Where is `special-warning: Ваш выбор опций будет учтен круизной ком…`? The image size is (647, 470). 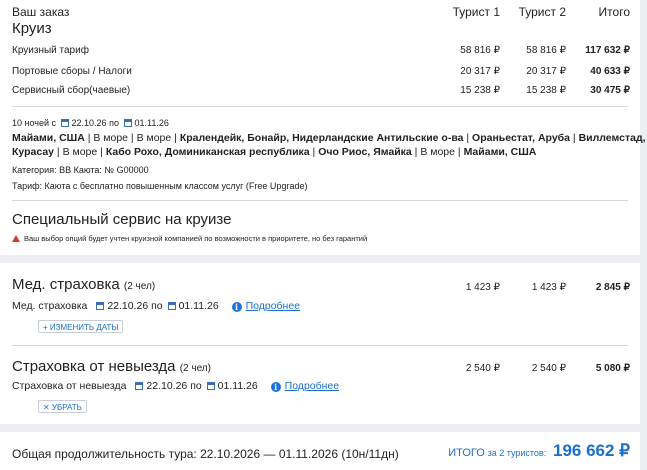
special-warning: Ваш выбор опций будет учтен круизной ком… is located at coordinates (189, 238).